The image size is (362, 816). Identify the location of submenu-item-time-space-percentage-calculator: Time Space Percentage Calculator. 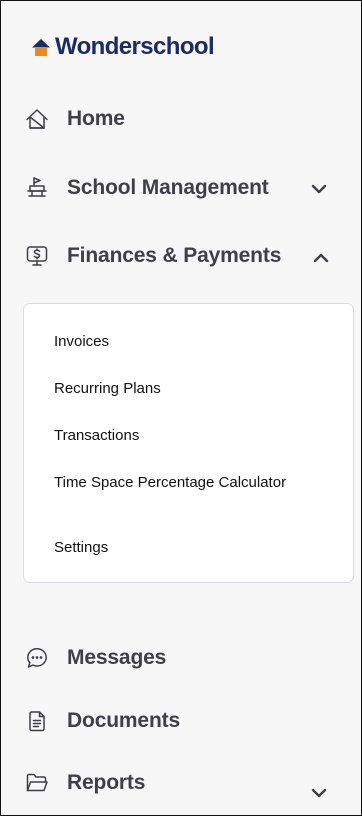
(184, 482).